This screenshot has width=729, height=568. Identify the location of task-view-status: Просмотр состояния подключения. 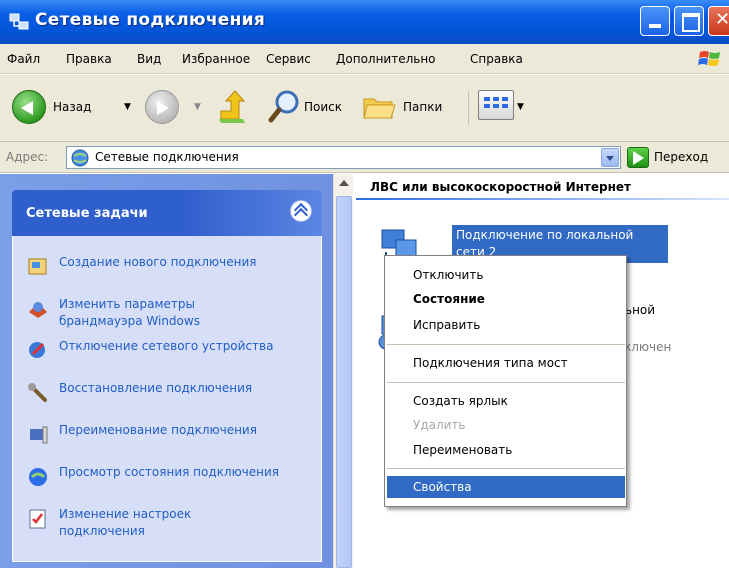
(172, 484).